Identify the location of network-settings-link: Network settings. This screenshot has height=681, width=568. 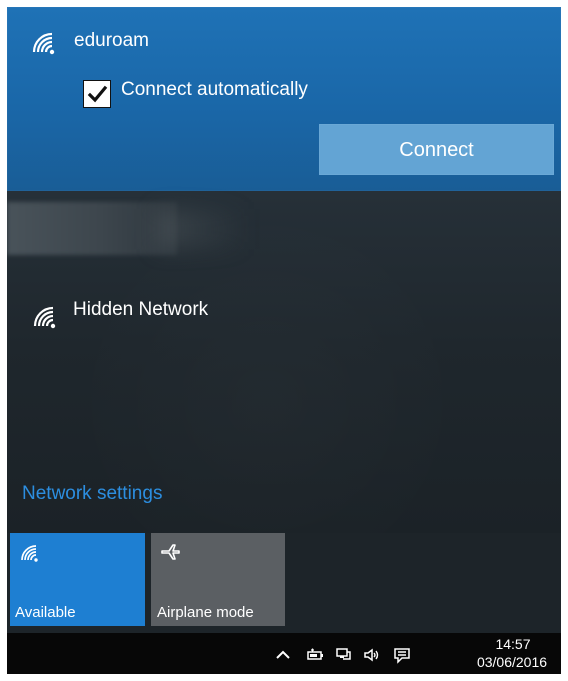
(92, 494).